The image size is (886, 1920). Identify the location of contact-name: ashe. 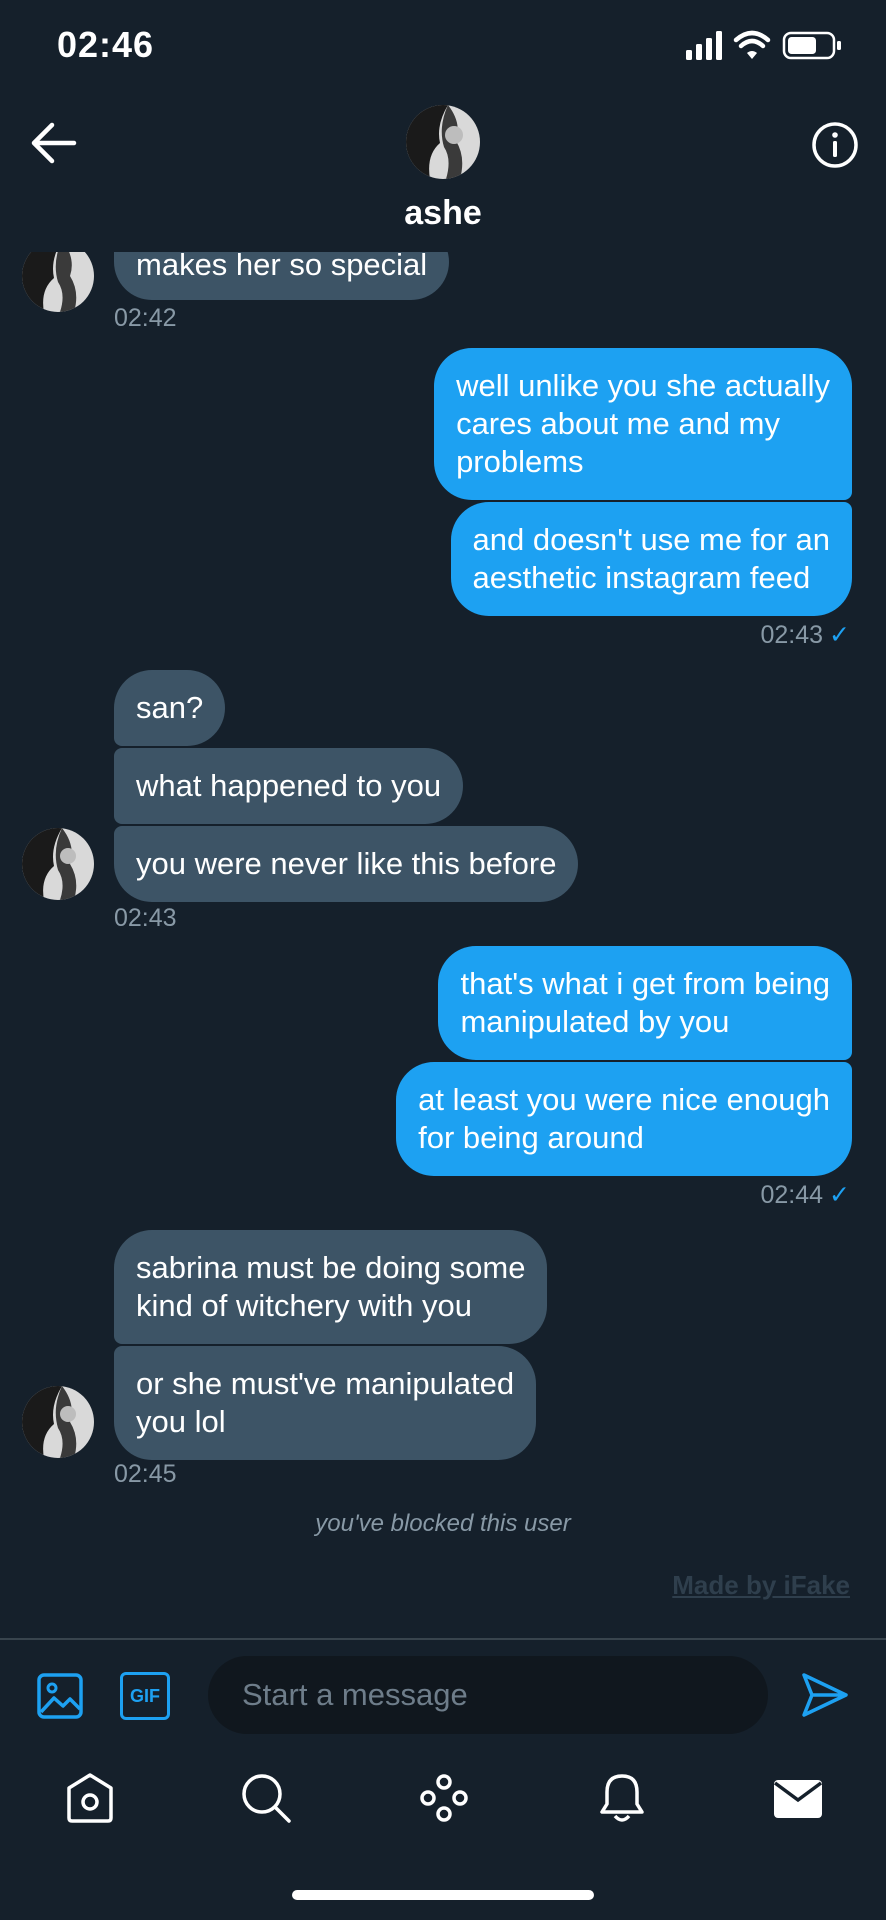
(443, 213).